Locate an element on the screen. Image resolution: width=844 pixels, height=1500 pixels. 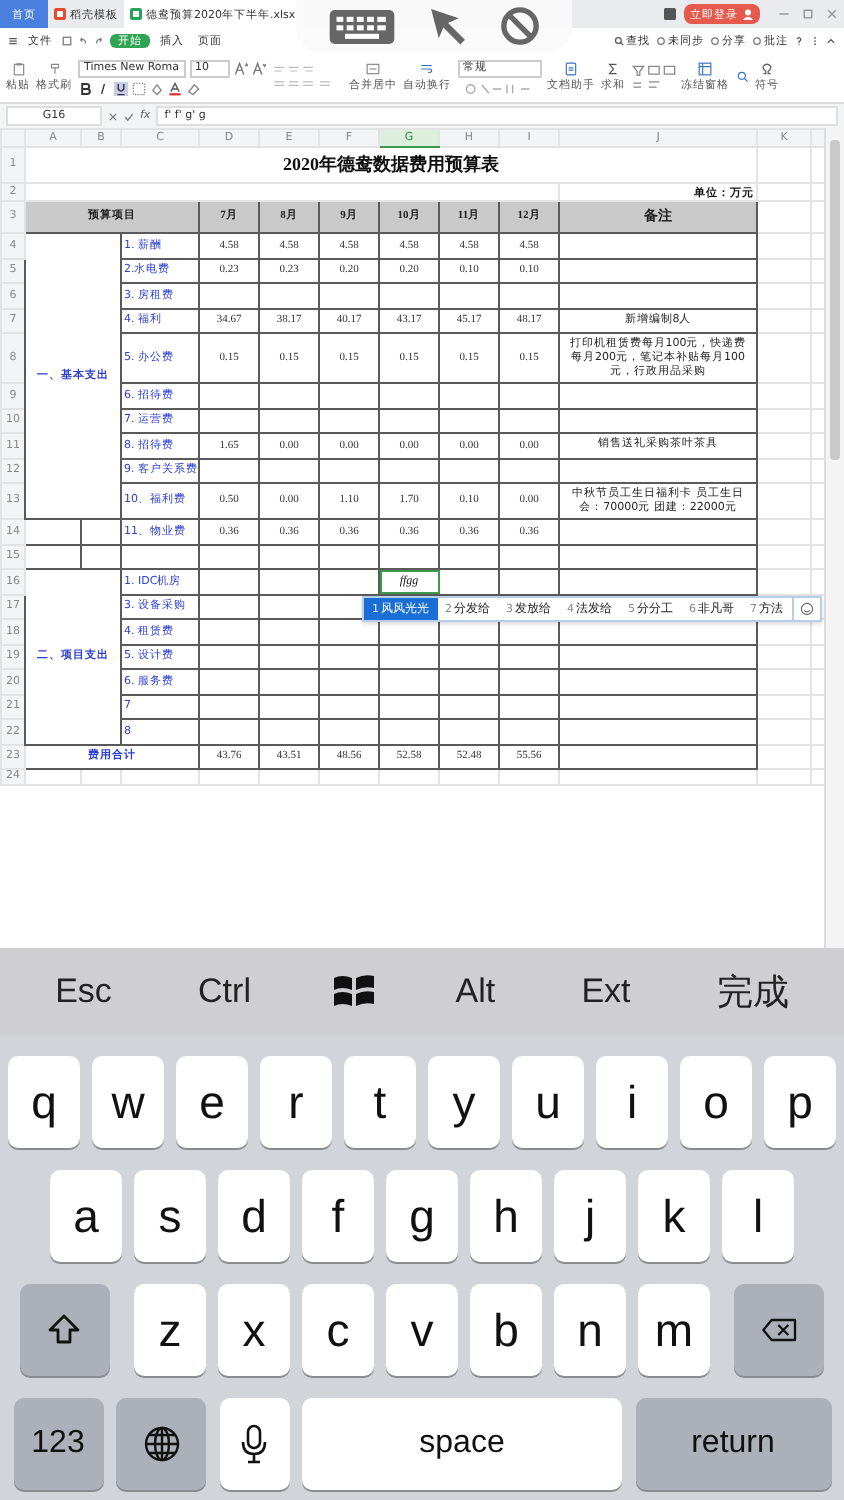
merge-icon is located at coordinates (373, 69).